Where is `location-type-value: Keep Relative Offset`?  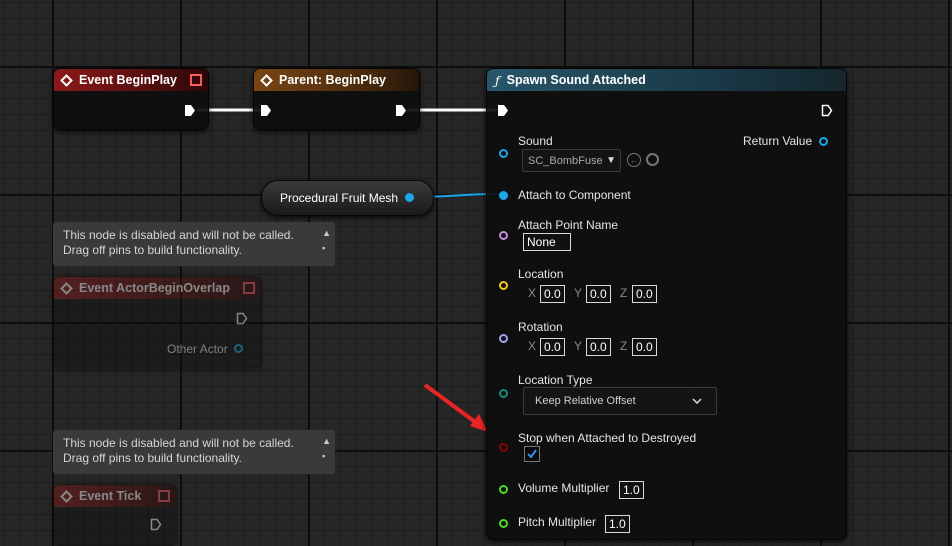 location-type-value: Keep Relative Offset is located at coordinates (585, 401).